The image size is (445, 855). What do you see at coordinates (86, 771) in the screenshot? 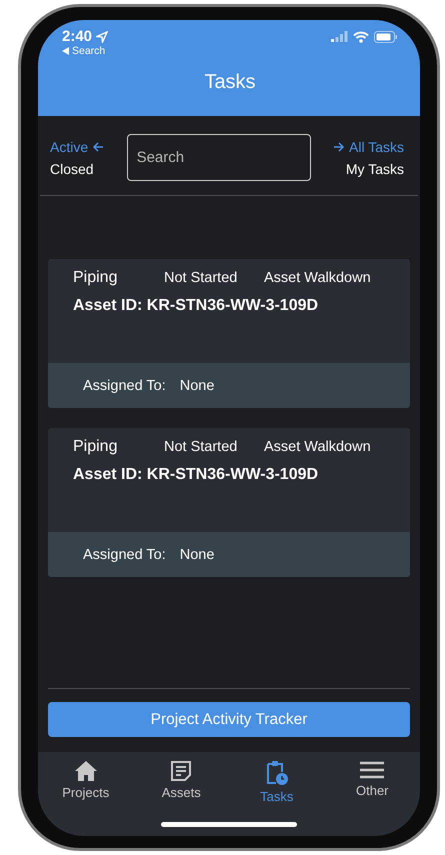
I see `house-icon` at bounding box center [86, 771].